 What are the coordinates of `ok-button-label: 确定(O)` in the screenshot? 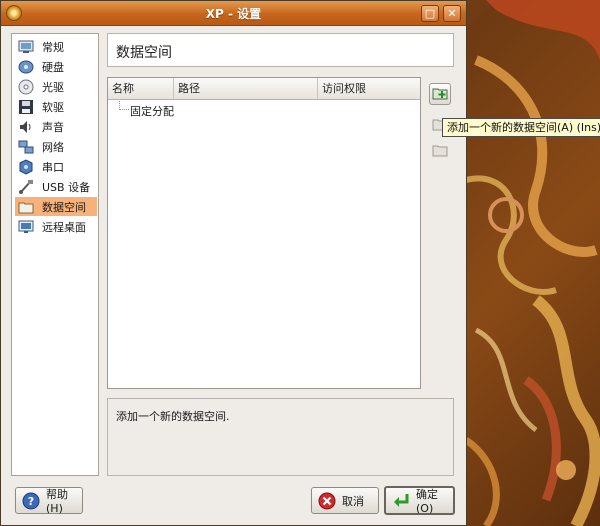 It's located at (427, 501).